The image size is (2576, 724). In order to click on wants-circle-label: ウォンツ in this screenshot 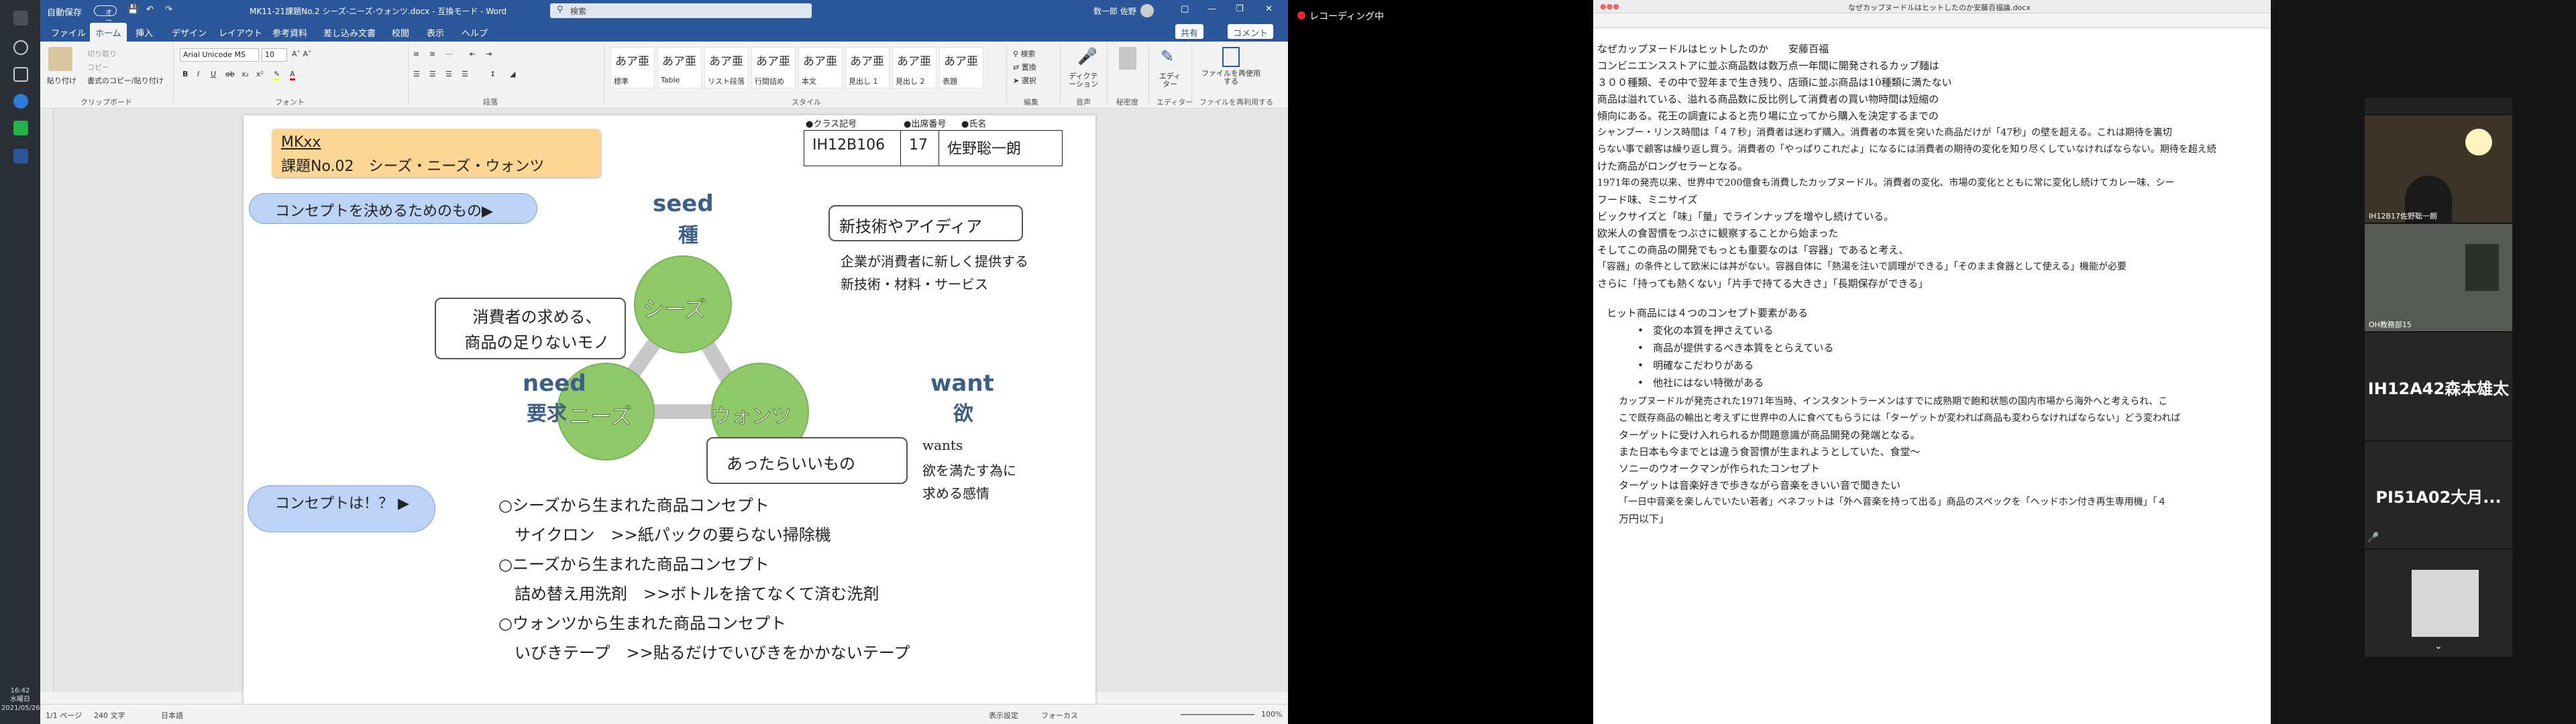, I will do `click(751, 417)`.